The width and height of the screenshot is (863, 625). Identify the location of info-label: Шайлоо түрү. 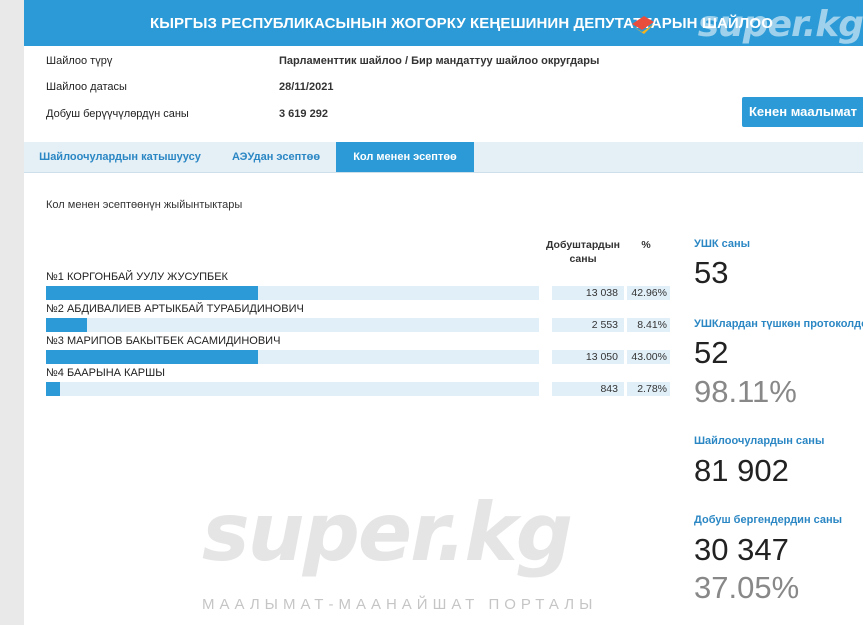
(79, 61).